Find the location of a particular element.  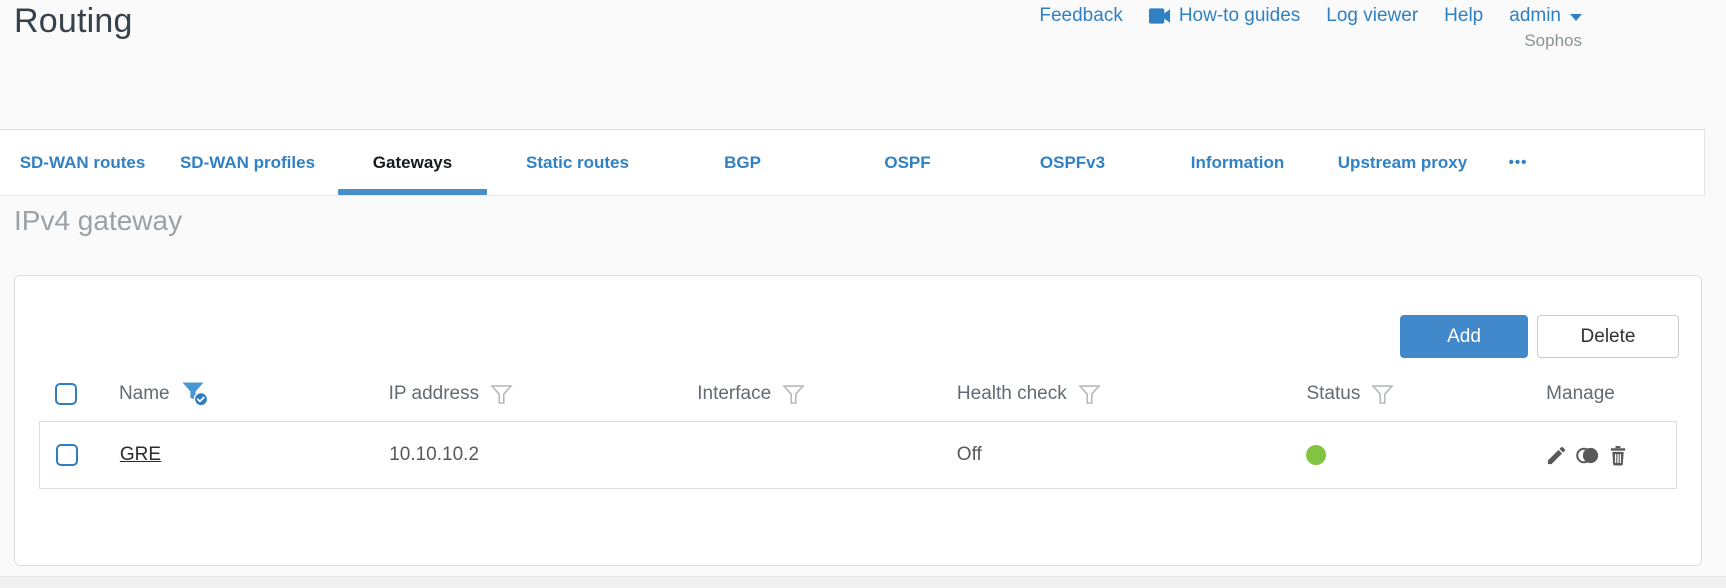

manage-actions is located at coordinates (1587, 455).